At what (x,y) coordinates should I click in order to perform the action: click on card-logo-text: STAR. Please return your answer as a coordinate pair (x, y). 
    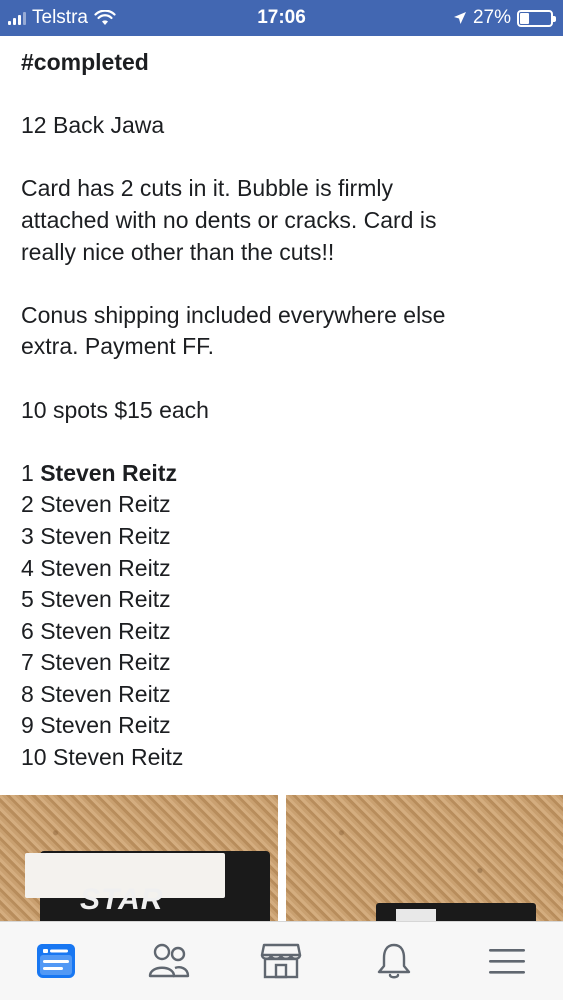
    Looking at the image, I should click on (122, 899).